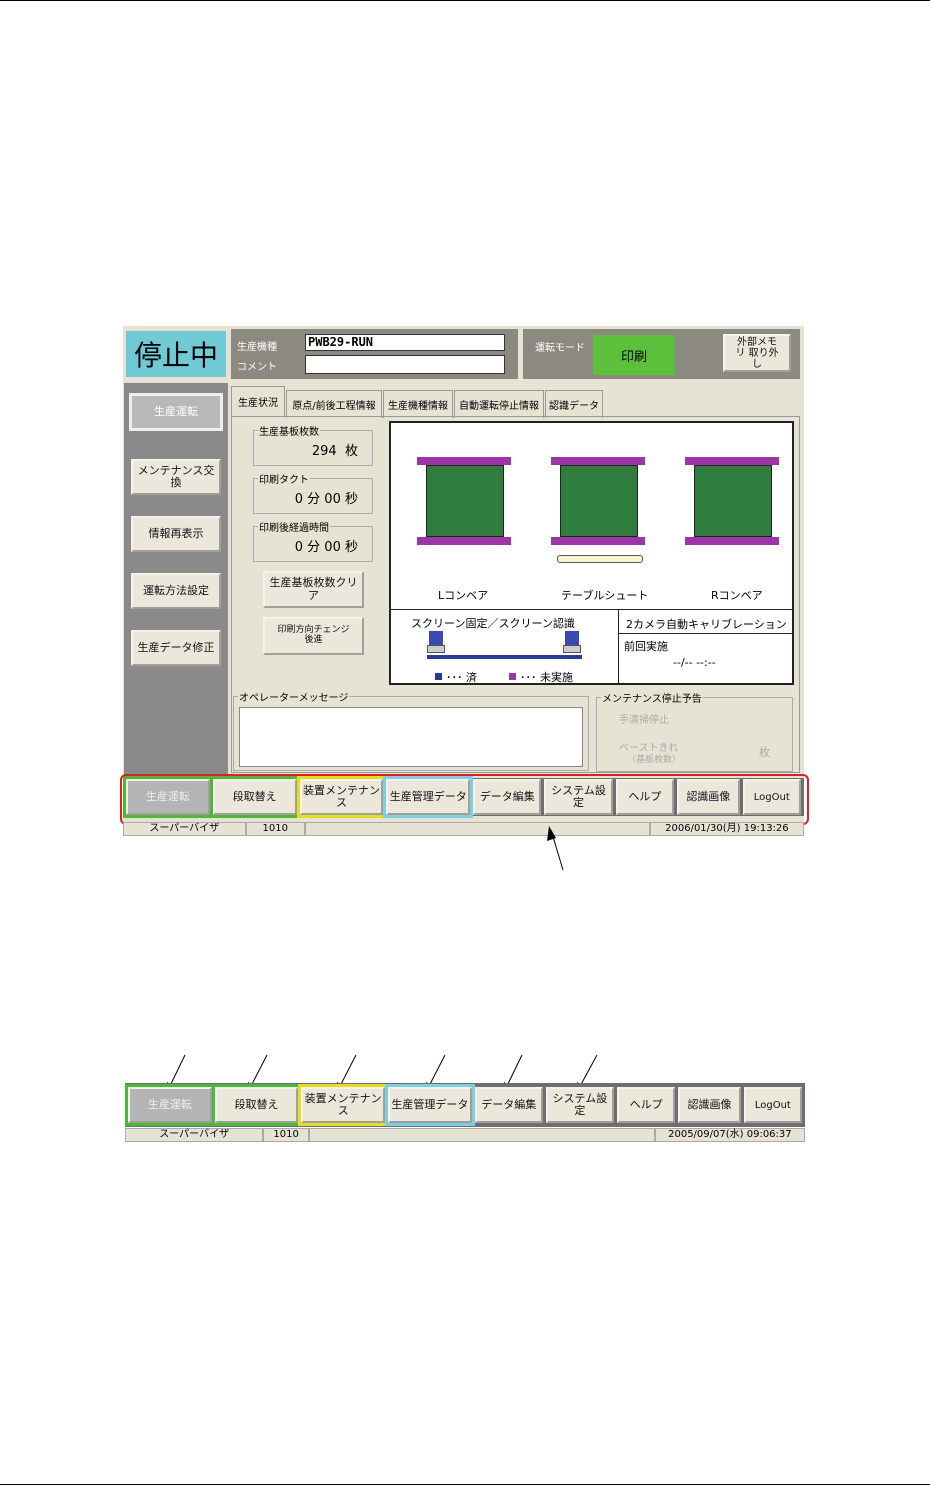 The width and height of the screenshot is (930, 1486). What do you see at coordinates (646, 1105) in the screenshot?
I see `detail-help-button: ヘルプ` at bounding box center [646, 1105].